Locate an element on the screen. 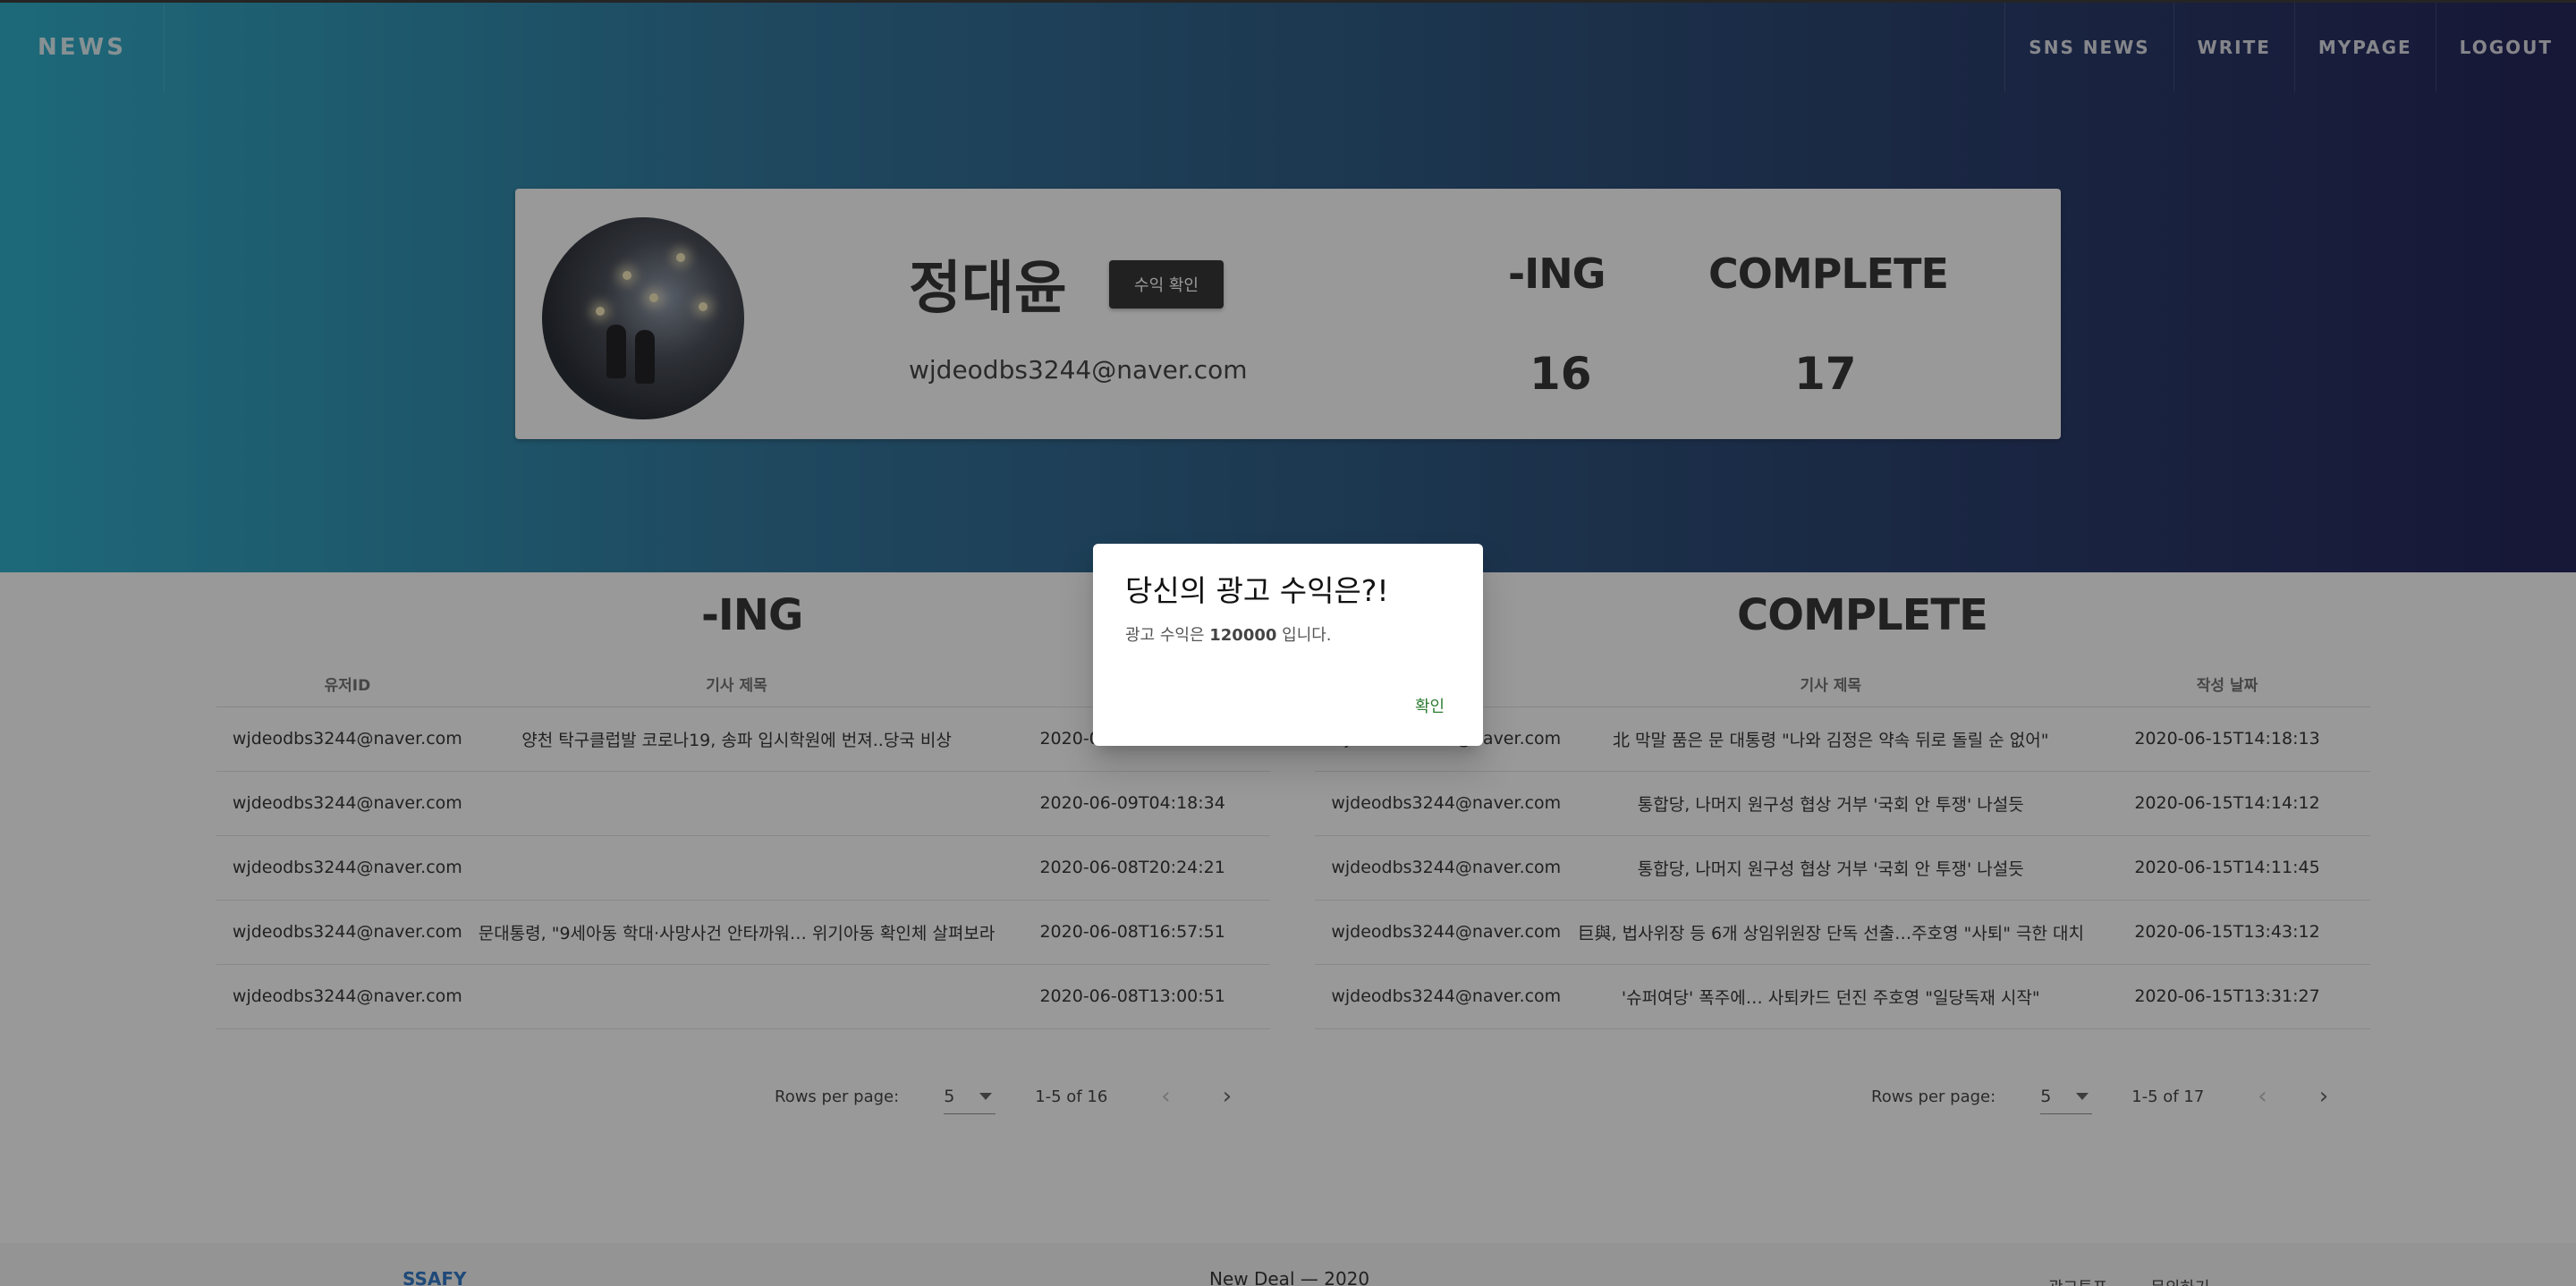 The width and height of the screenshot is (2576, 1286). dialog-text-prefix: 광고 수익은 is located at coordinates (1167, 635).